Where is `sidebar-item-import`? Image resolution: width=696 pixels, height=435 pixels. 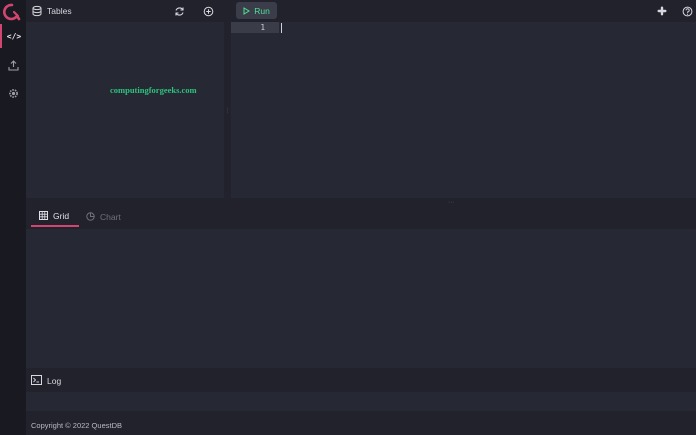 sidebar-item-import is located at coordinates (13, 65).